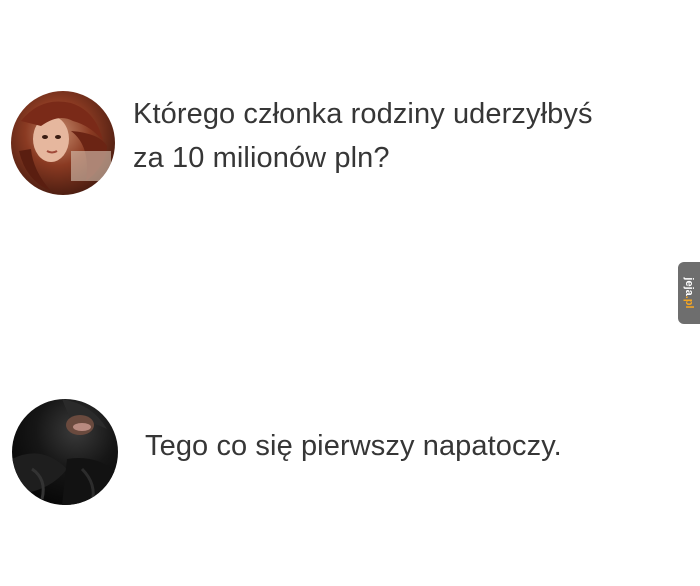 The image size is (700, 586). What do you see at coordinates (261, 158) in the screenshot?
I see `question-line: za 10 milionów pln?` at bounding box center [261, 158].